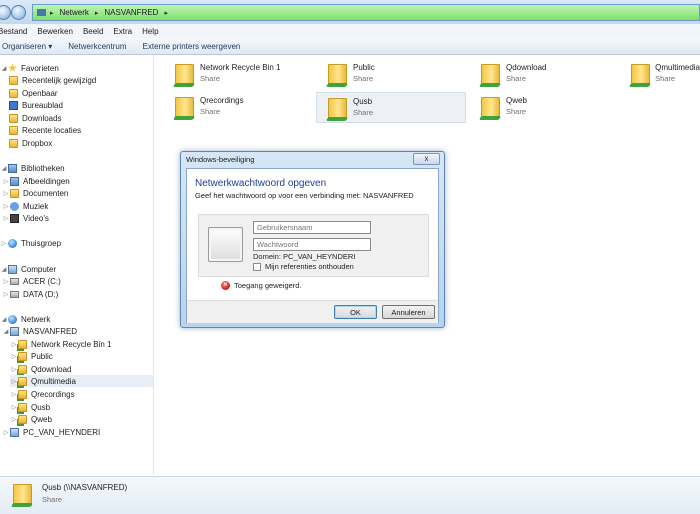 This screenshot has height=514, width=700. What do you see at coordinates (36, 181) in the screenshot?
I see `nav-item-pictures: ▷ Afbeeldingen` at bounding box center [36, 181].